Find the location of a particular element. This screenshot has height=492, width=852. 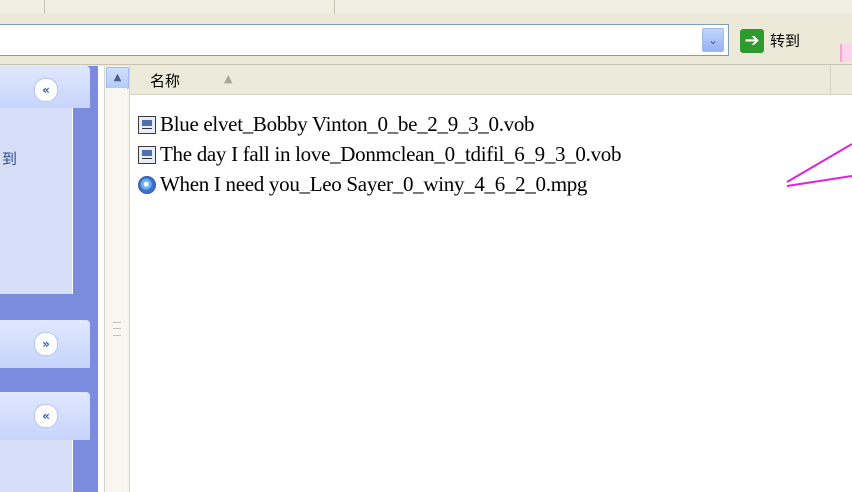

scroll-up-button: ▲ is located at coordinates (117, 78).